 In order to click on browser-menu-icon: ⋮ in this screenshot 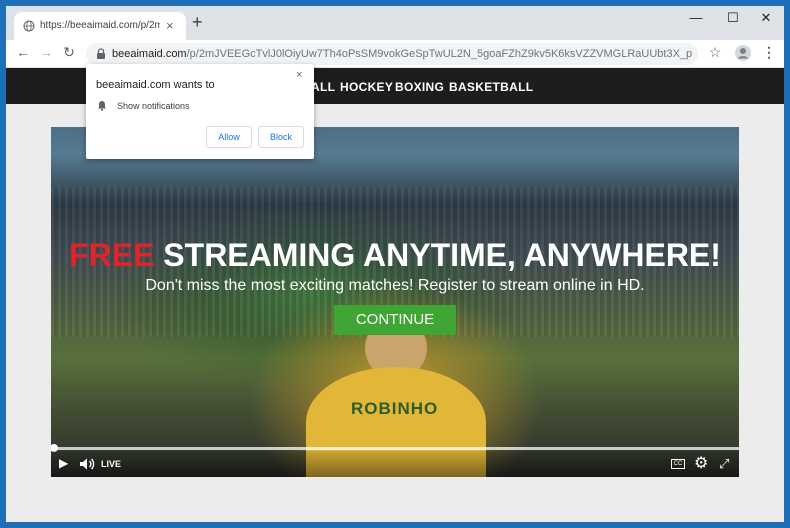, I will do `click(769, 53)`.